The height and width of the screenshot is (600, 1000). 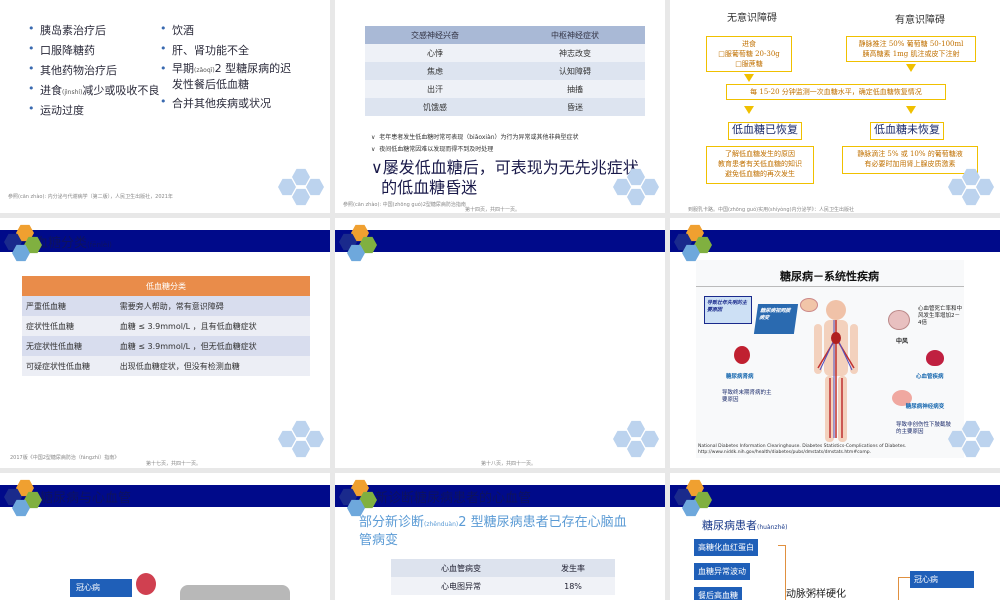 What do you see at coordinates (461, 568) in the screenshot?
I see `table-header: 心血管病变` at bounding box center [461, 568].